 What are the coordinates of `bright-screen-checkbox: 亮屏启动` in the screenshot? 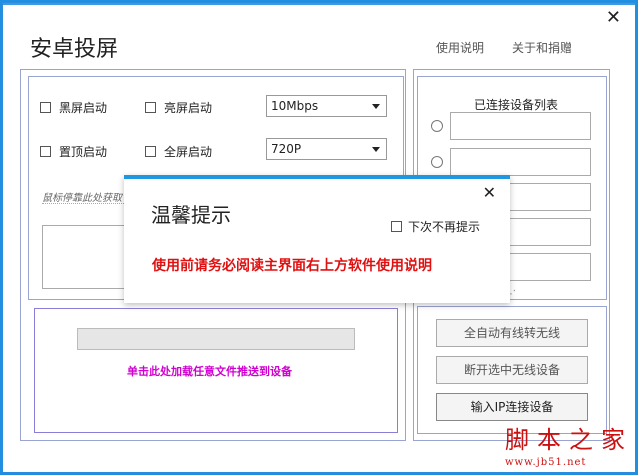 It's located at (178, 107).